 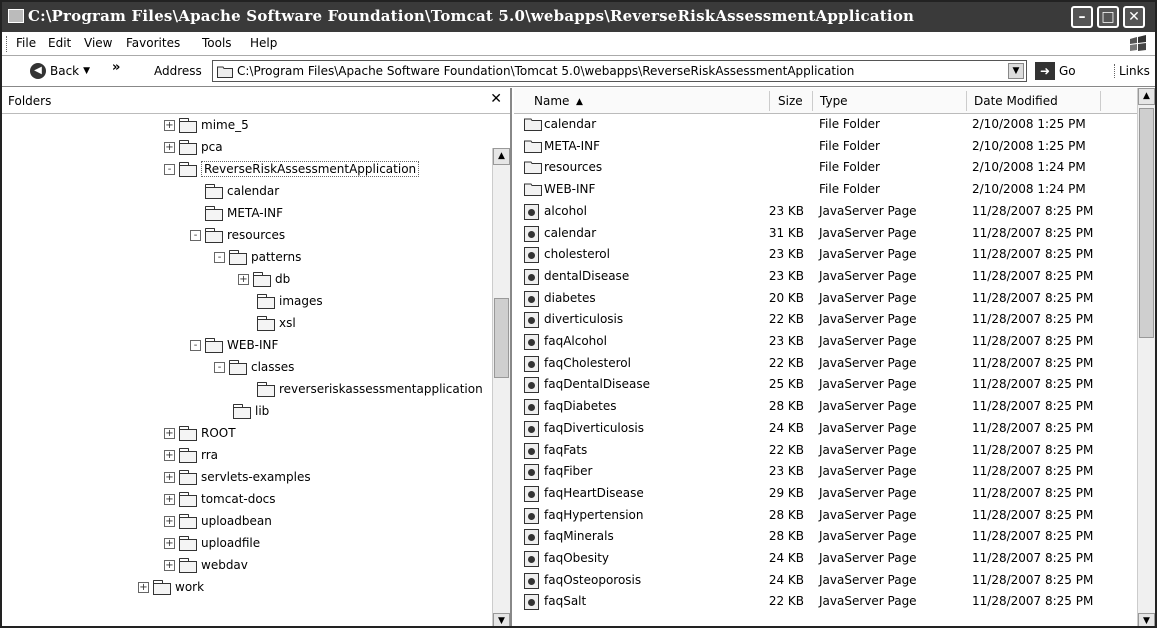 I want to click on column-type: Type, so click(x=834, y=101).